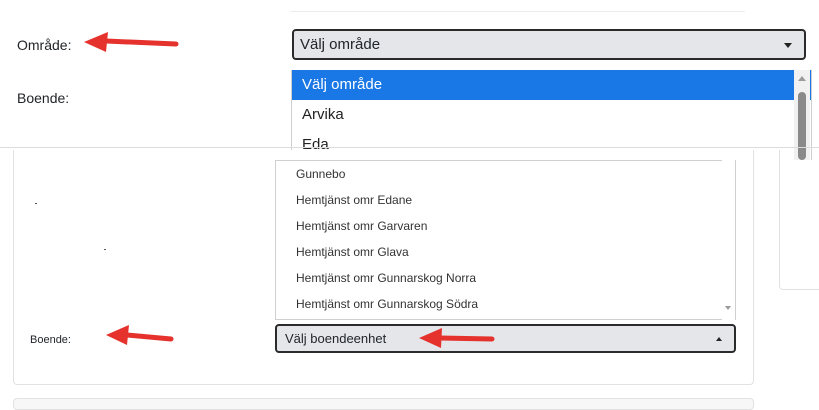 The image size is (819, 410). Describe the element at coordinates (505, 304) in the screenshot. I see `boende-option: Hemtjänst omr Gunnarskog Södra` at that location.